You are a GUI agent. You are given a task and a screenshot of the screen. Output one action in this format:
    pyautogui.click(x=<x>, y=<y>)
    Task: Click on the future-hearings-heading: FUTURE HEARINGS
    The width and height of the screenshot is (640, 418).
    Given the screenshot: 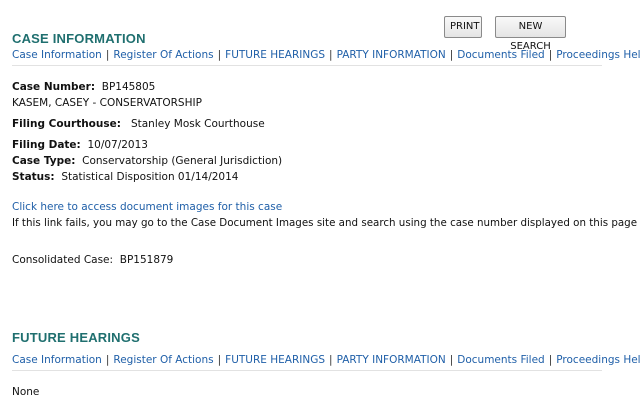 What is the action you would take?
    pyautogui.click(x=76, y=337)
    